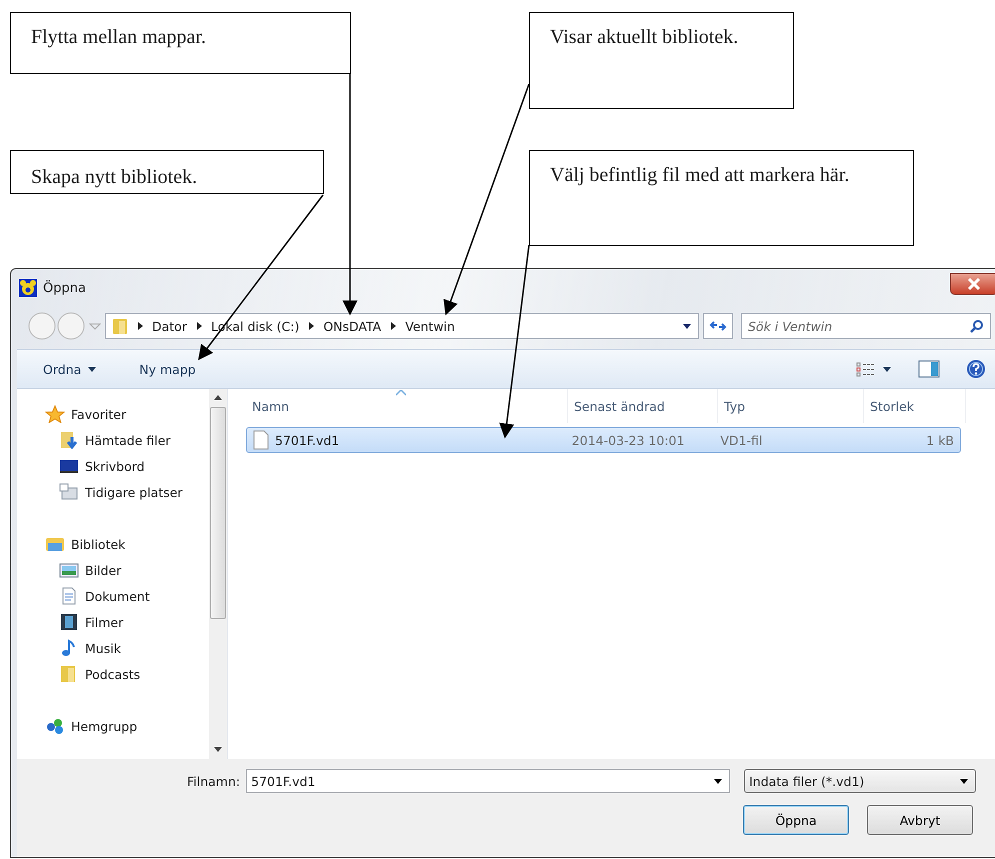 Image resolution: width=995 pixels, height=859 pixels. I want to click on sidebar-item: Hemgrupp, so click(127, 726).